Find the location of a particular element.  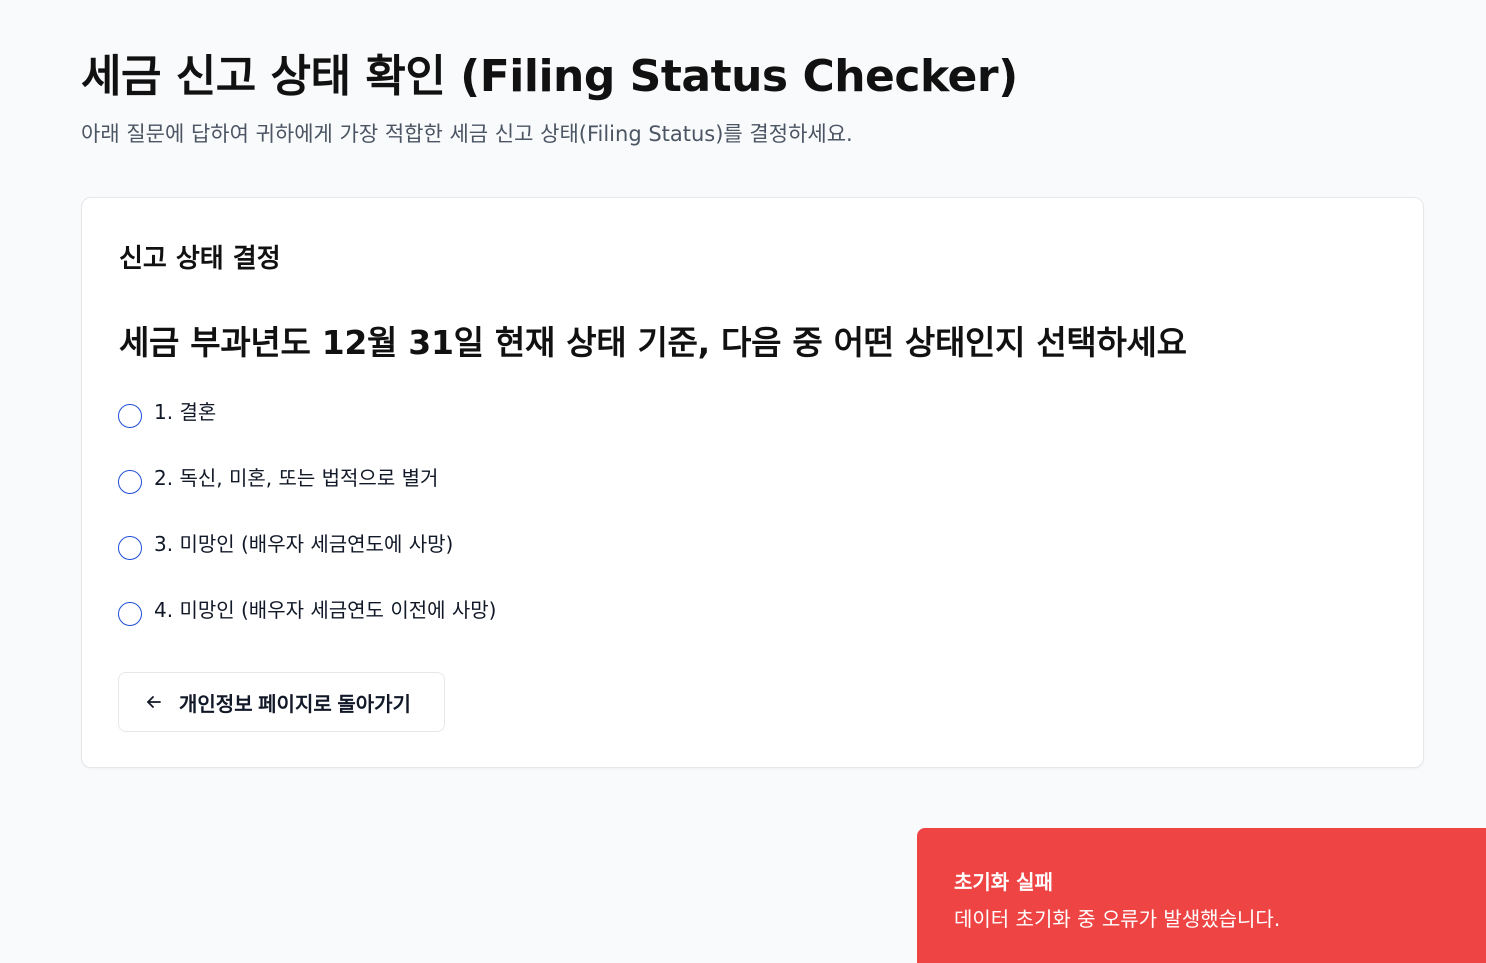

option-widow-current-year: 3. 미망인 (배우자 세금연도에 사망) is located at coordinates (285, 544).